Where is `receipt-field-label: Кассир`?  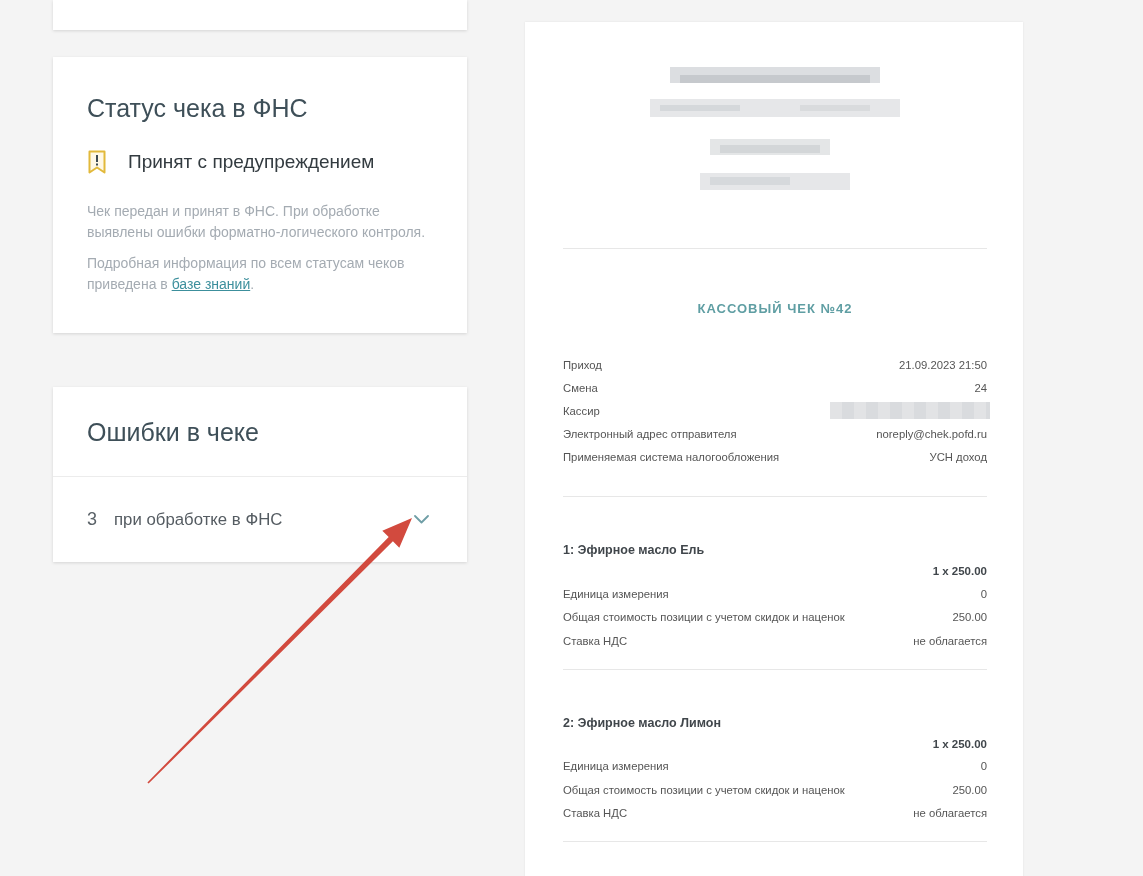
receipt-field-label: Кассир is located at coordinates (581, 410).